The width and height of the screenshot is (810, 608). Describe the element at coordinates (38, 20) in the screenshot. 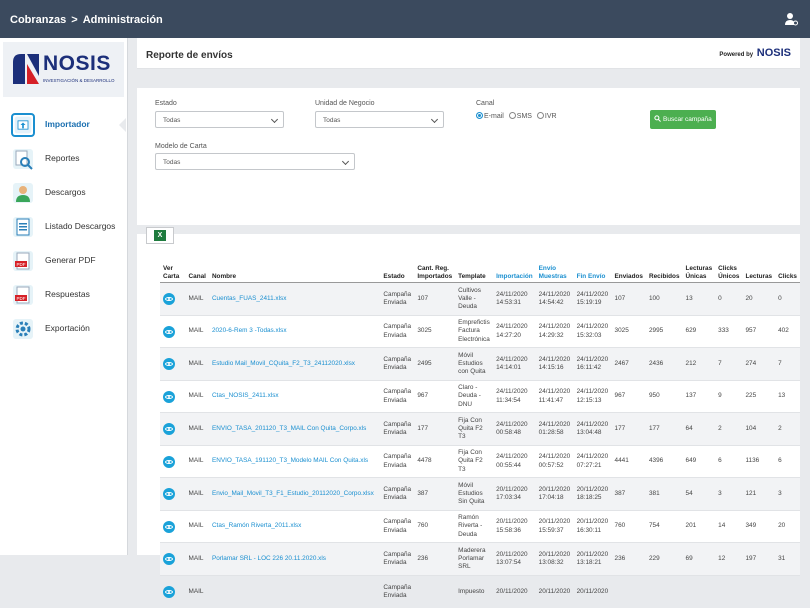

I see `breadcrumb-cobranzas: Cobranzas` at that location.